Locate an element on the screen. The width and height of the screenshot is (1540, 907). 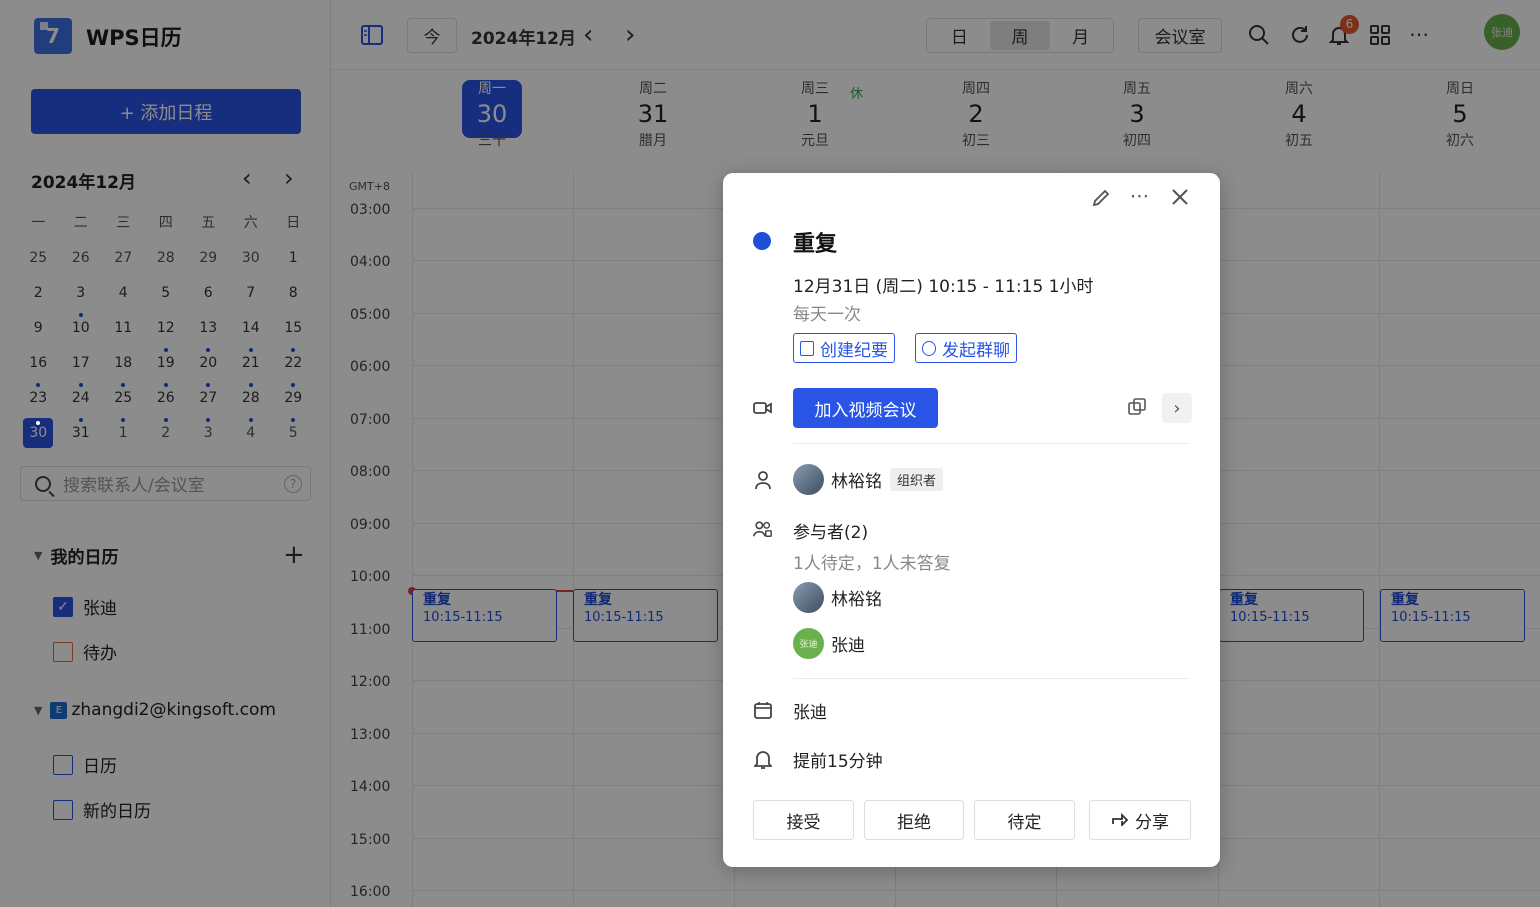
event-color-dot is located at coordinates (762, 241).